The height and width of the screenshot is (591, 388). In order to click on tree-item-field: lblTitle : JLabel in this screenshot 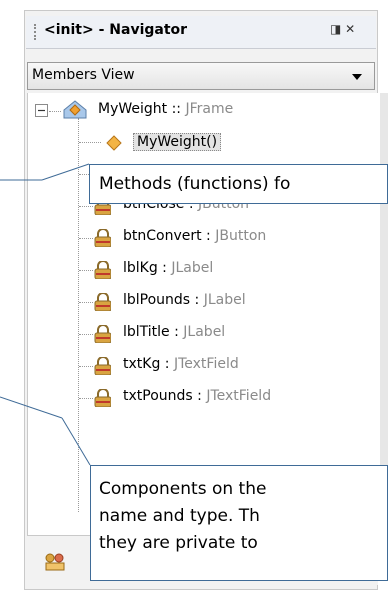, I will do `click(174, 332)`.